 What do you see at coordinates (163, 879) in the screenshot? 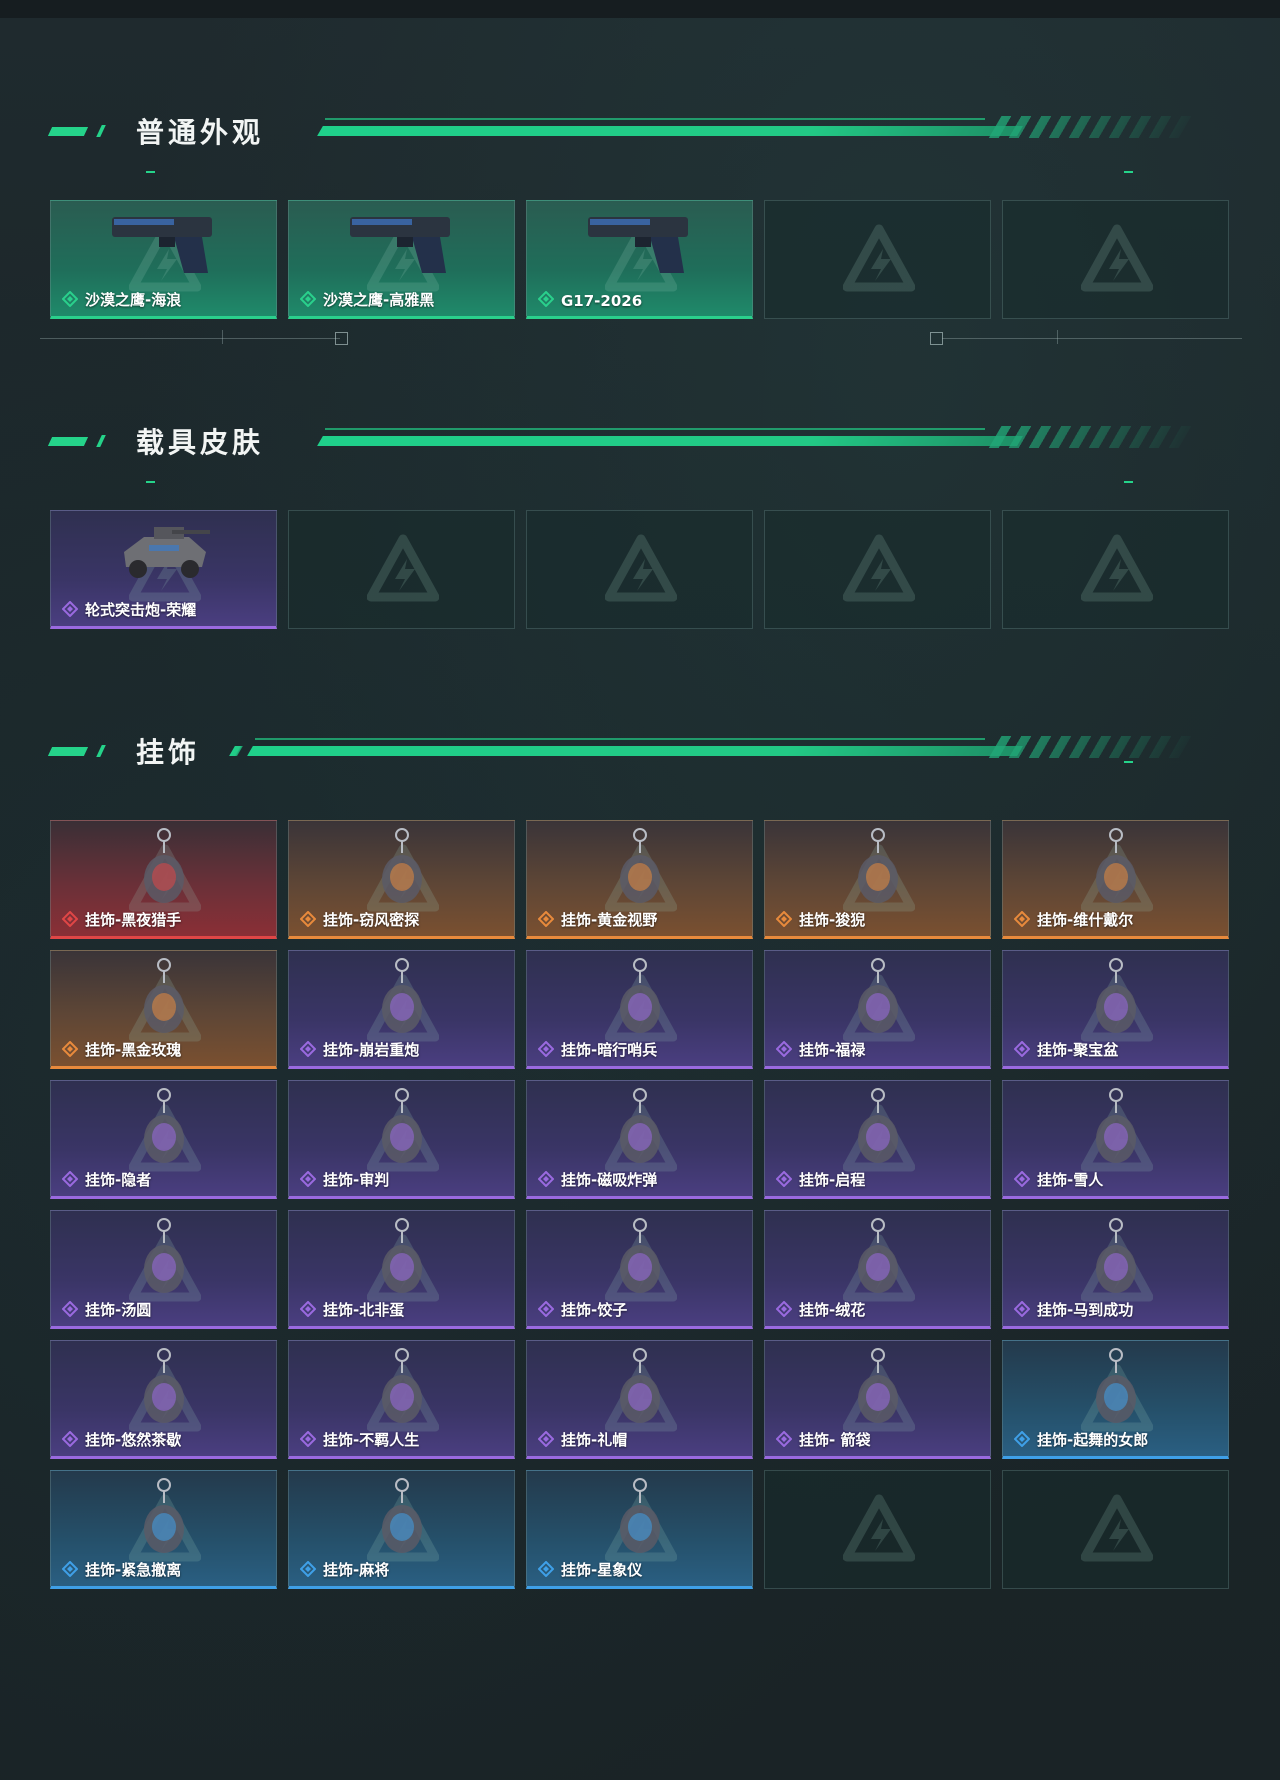
I see `item-card: 挂饰-黑夜猎手` at bounding box center [163, 879].